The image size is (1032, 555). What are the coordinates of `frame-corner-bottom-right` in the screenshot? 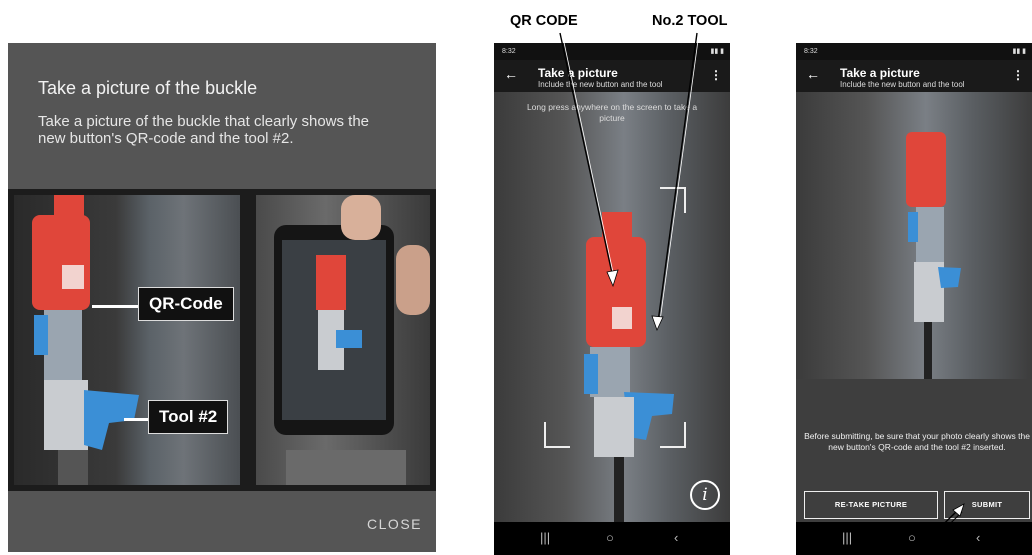 It's located at (673, 435).